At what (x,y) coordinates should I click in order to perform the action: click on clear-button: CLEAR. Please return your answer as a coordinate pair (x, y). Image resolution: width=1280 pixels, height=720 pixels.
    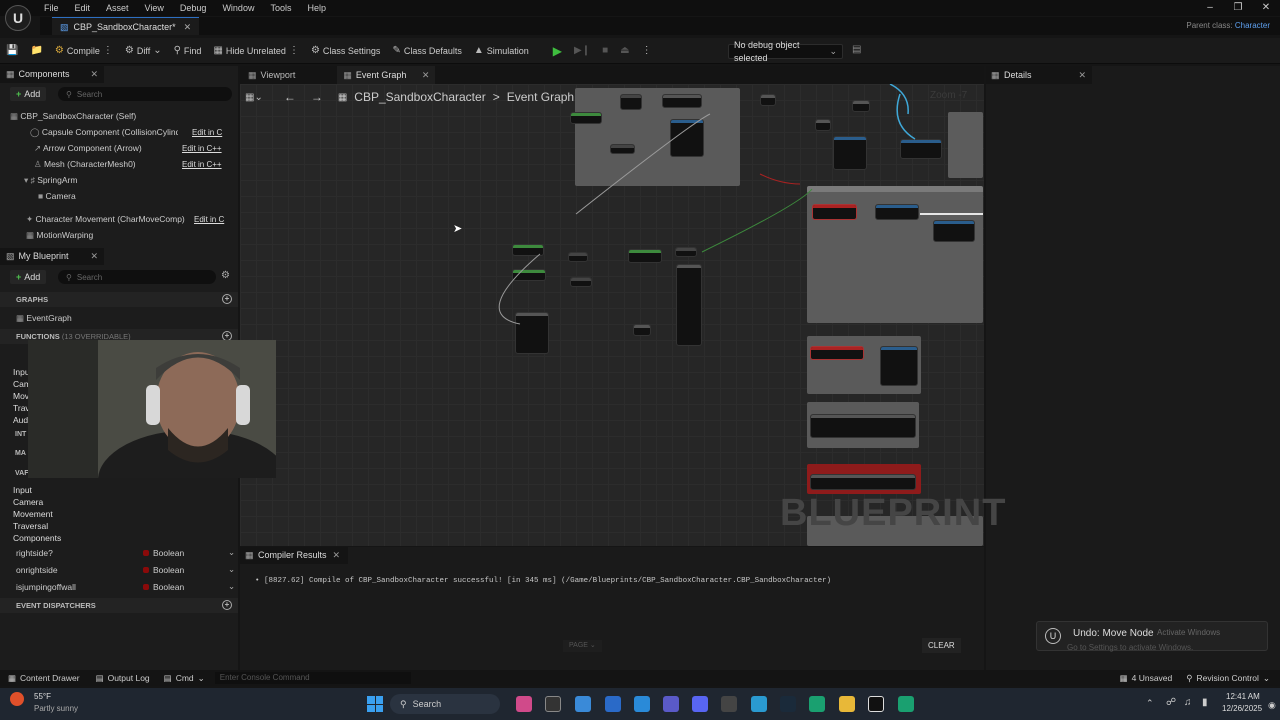
    Looking at the image, I should click on (941, 645).